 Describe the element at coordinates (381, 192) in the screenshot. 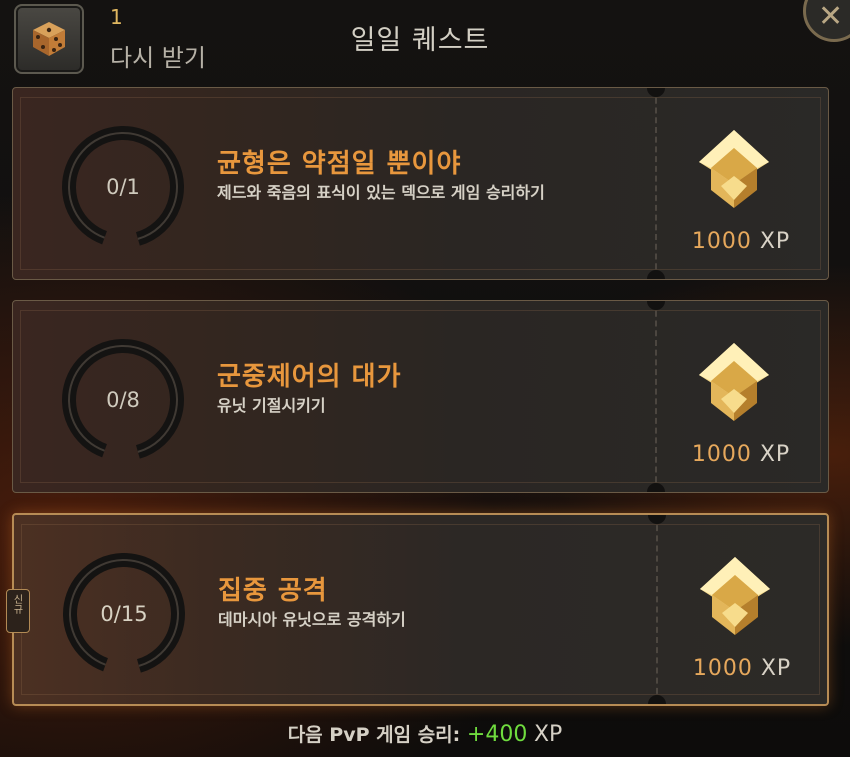

I see `quest-description: 제드와 죽음의 표식이 있는 덱으로 게임 승리하기` at that location.